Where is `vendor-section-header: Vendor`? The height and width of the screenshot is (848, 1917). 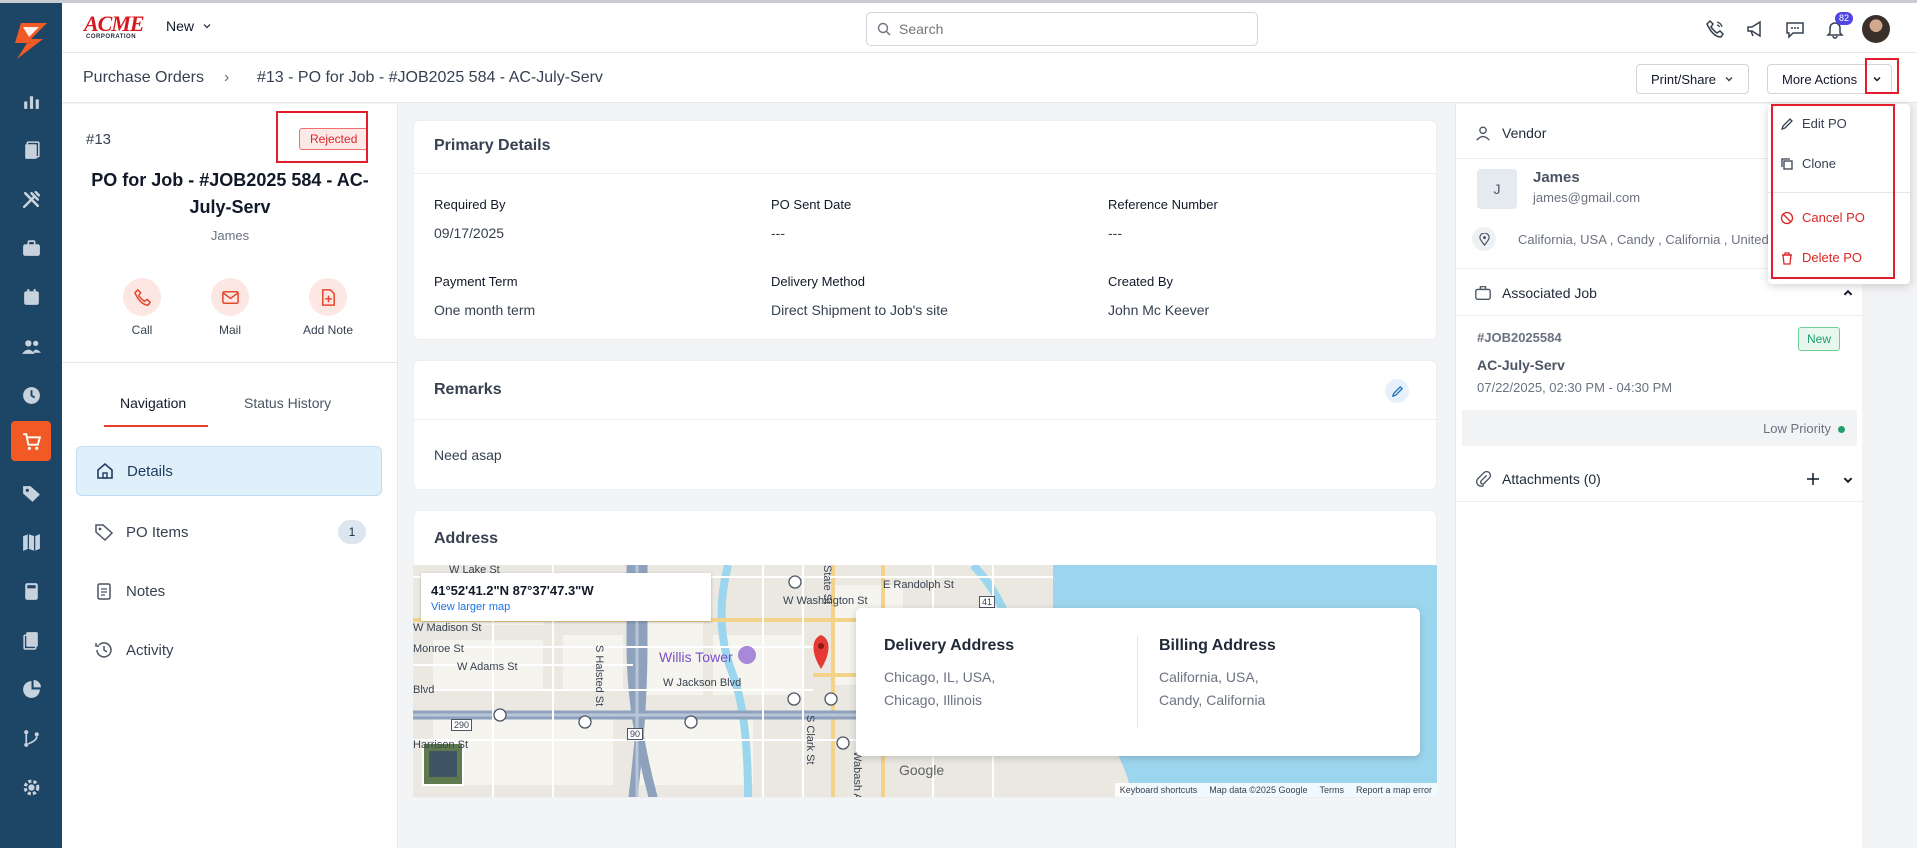
vendor-section-header: Vendor is located at coordinates (1510, 133).